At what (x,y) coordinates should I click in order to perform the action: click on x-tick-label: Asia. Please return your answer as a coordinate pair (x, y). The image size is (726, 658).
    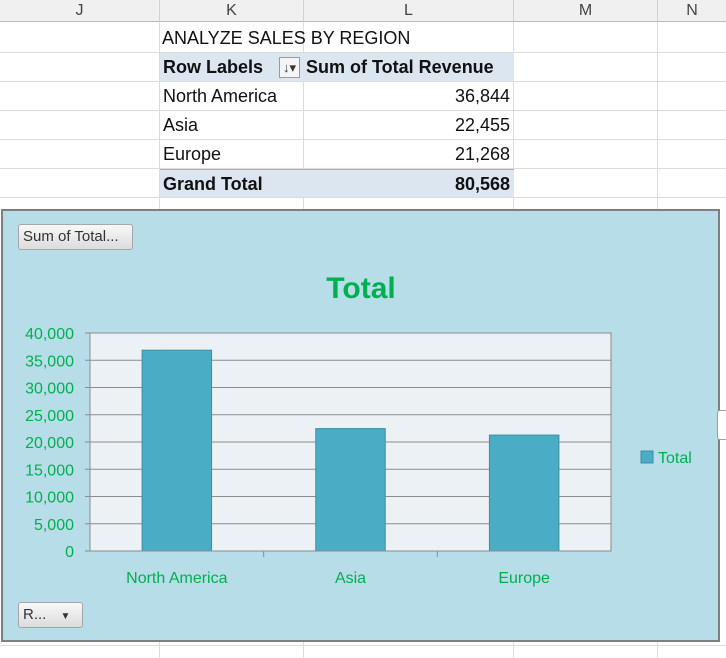
    Looking at the image, I should click on (350, 578).